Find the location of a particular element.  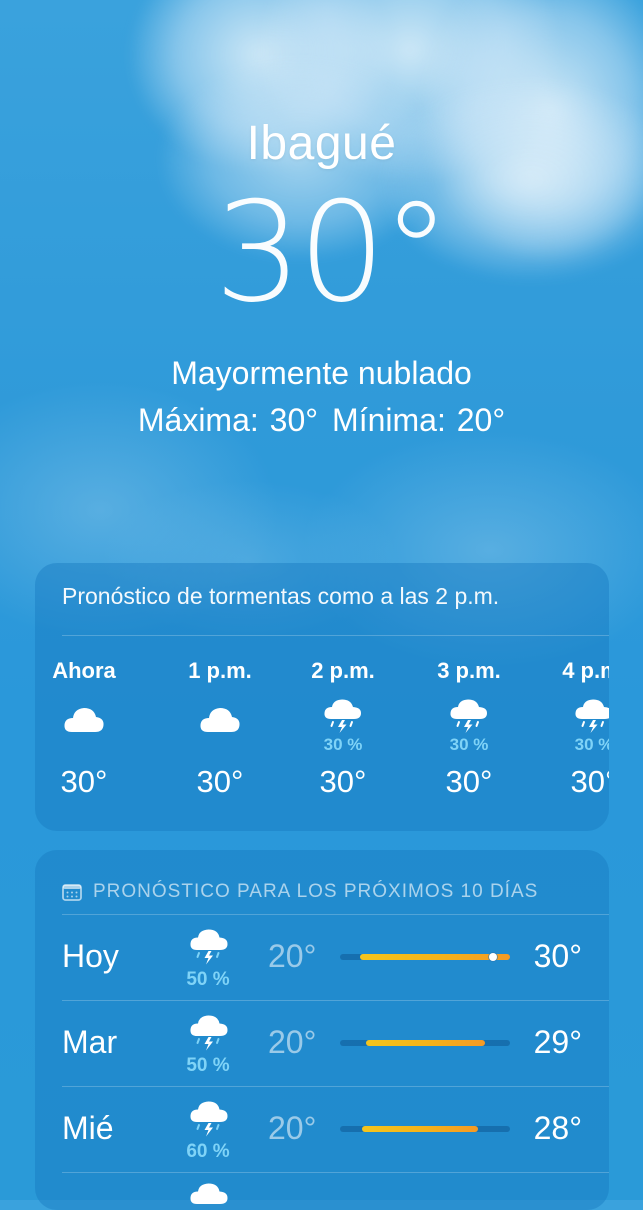

hour-item: Ahora 30° is located at coordinates (84, 718).